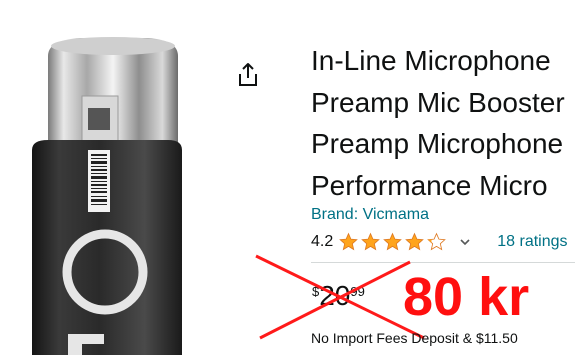 Image resolution: width=575 pixels, height=355 pixels. I want to click on product-price: $2099, so click(338, 296).